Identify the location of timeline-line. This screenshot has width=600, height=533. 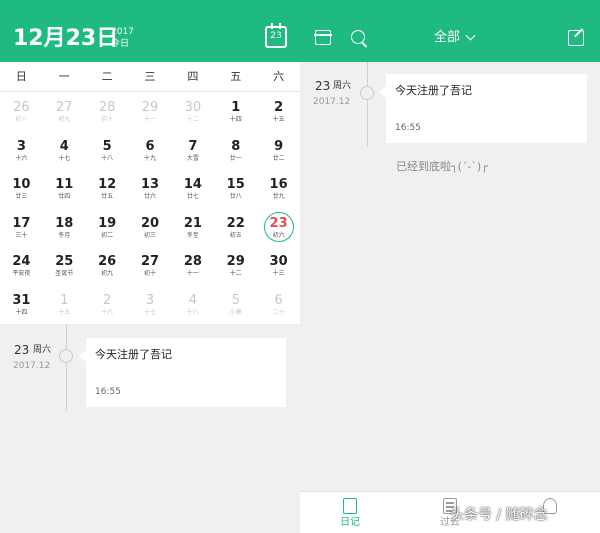
(66, 367).